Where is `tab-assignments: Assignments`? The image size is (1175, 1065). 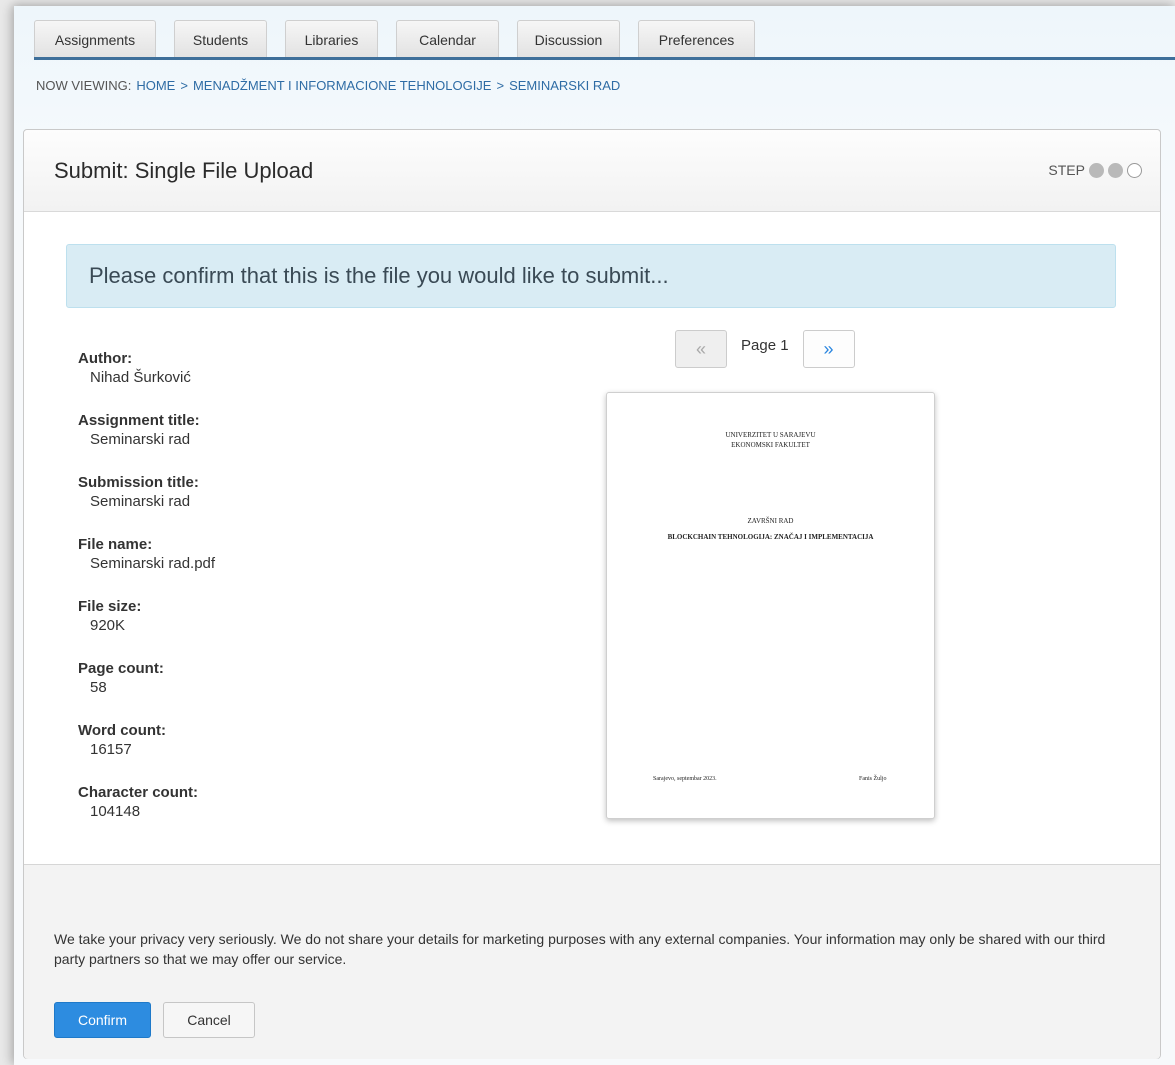
tab-assignments: Assignments is located at coordinates (95, 39).